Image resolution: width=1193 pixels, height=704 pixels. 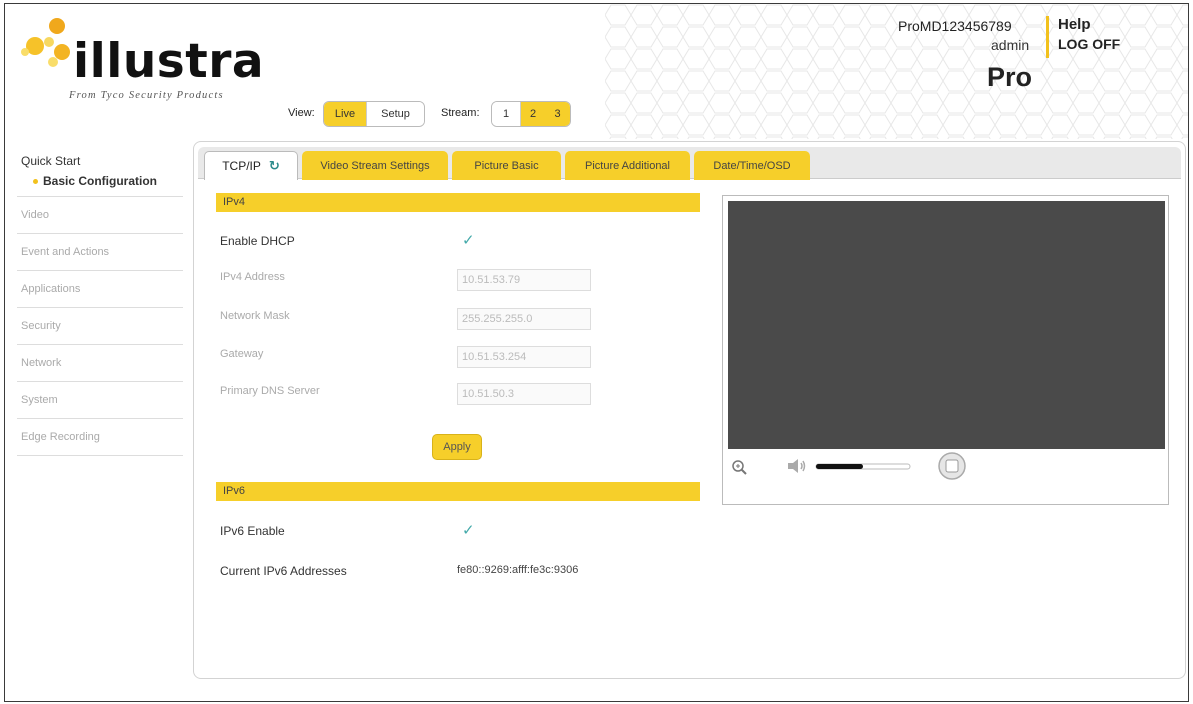 I want to click on logo-tagline: From Tyco Security Products, so click(x=146, y=95).